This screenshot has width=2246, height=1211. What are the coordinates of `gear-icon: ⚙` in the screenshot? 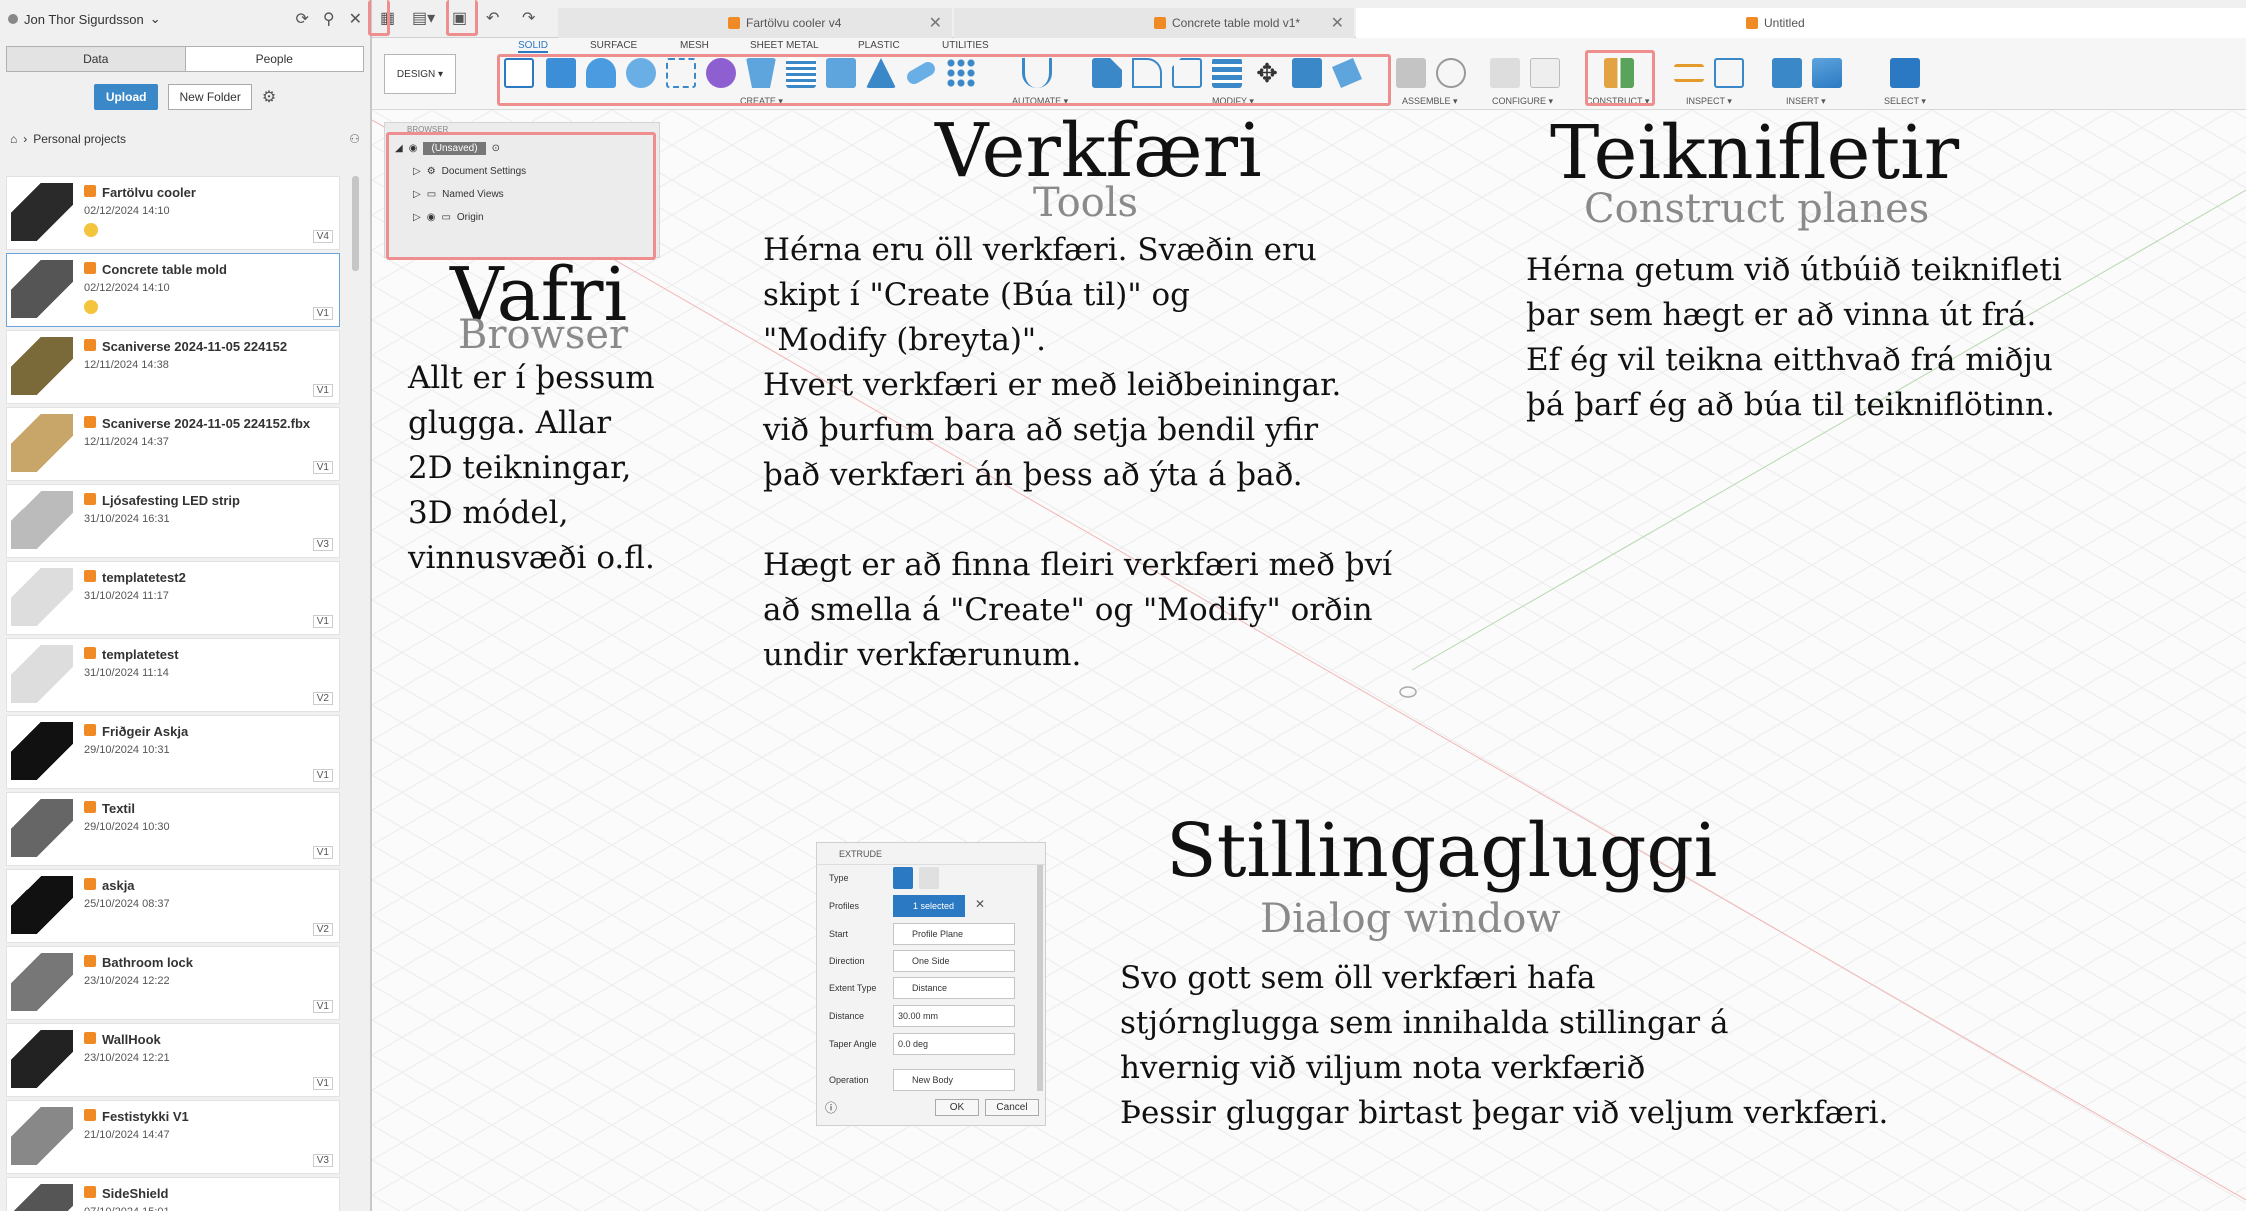 It's located at (269, 97).